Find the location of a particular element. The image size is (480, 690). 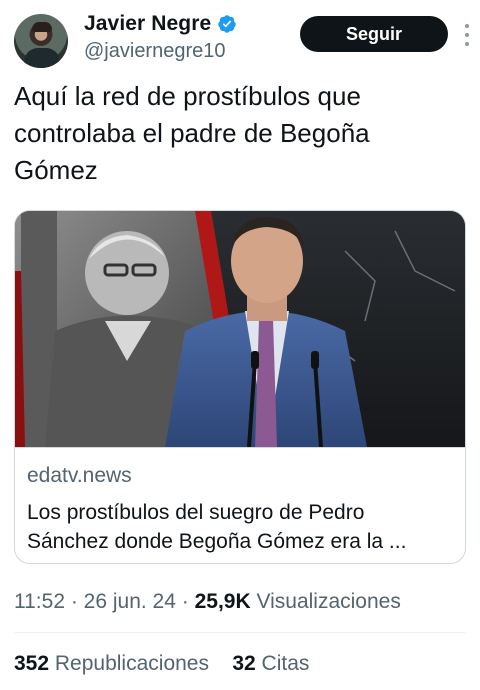

link-card-domain: edatv.news is located at coordinates (79, 475).